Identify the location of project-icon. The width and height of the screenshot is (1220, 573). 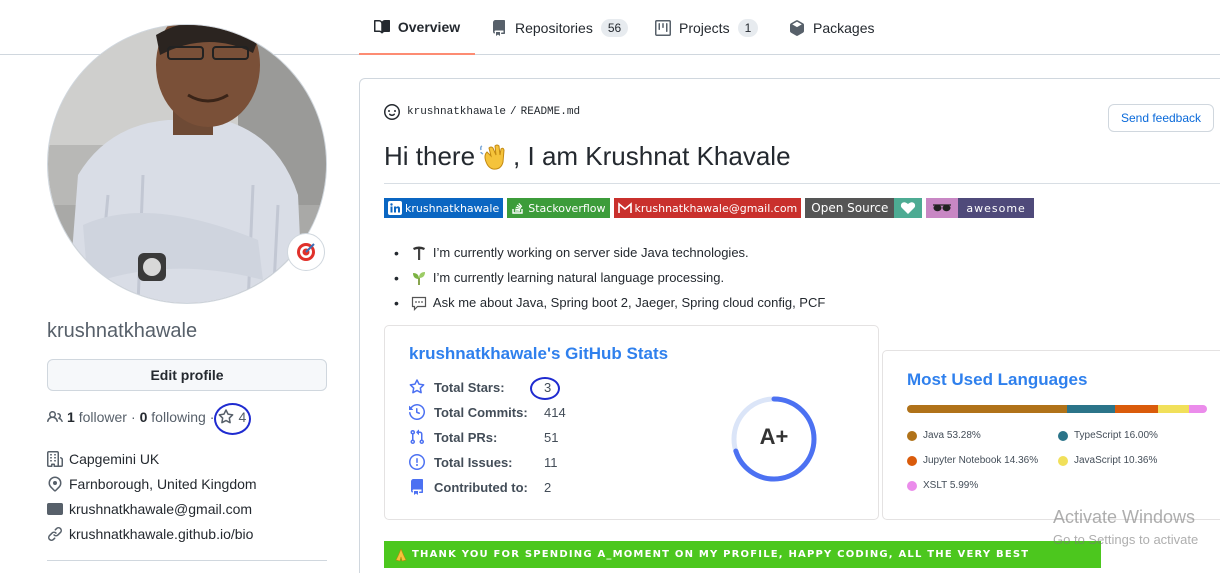
(663, 27).